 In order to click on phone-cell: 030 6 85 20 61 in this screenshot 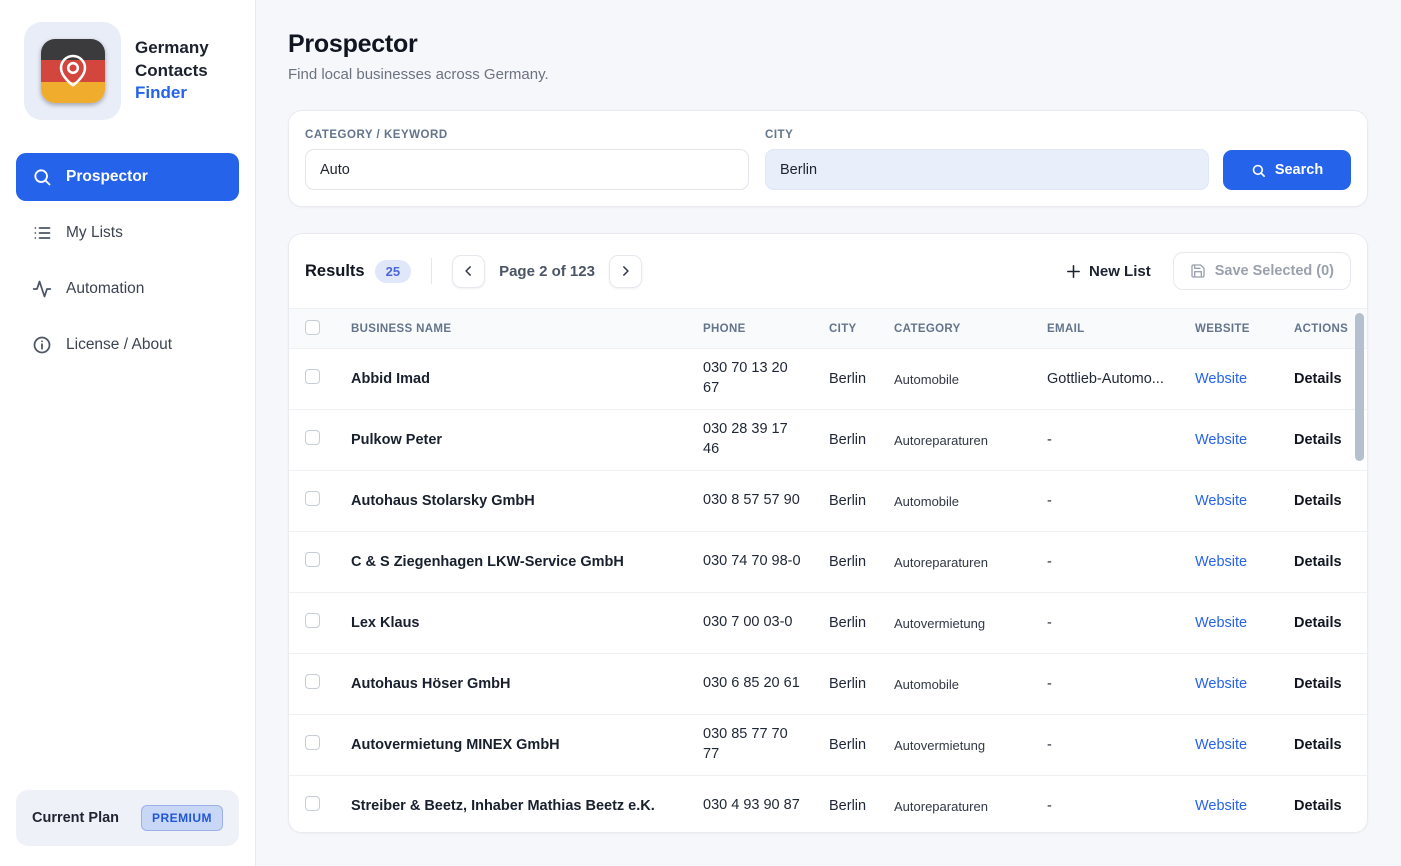, I will do `click(751, 683)`.